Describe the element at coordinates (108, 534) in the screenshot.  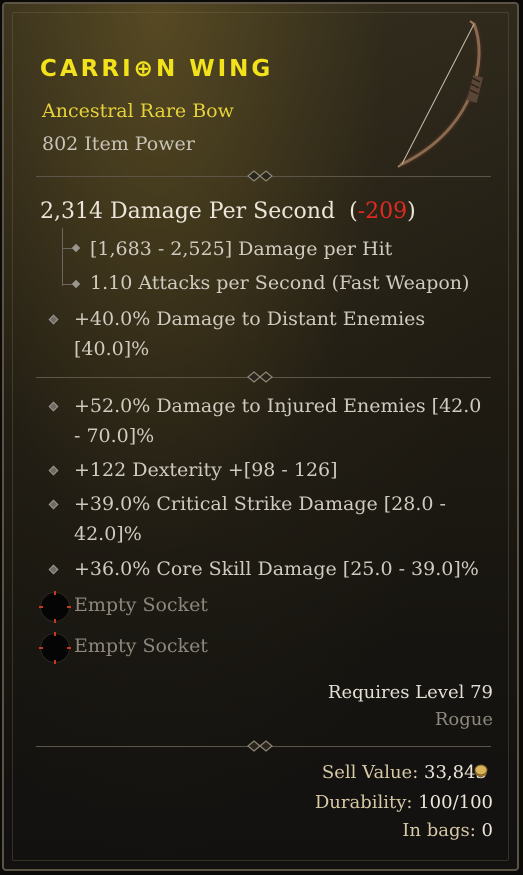
I see `affix-line2: 42.0]%` at that location.